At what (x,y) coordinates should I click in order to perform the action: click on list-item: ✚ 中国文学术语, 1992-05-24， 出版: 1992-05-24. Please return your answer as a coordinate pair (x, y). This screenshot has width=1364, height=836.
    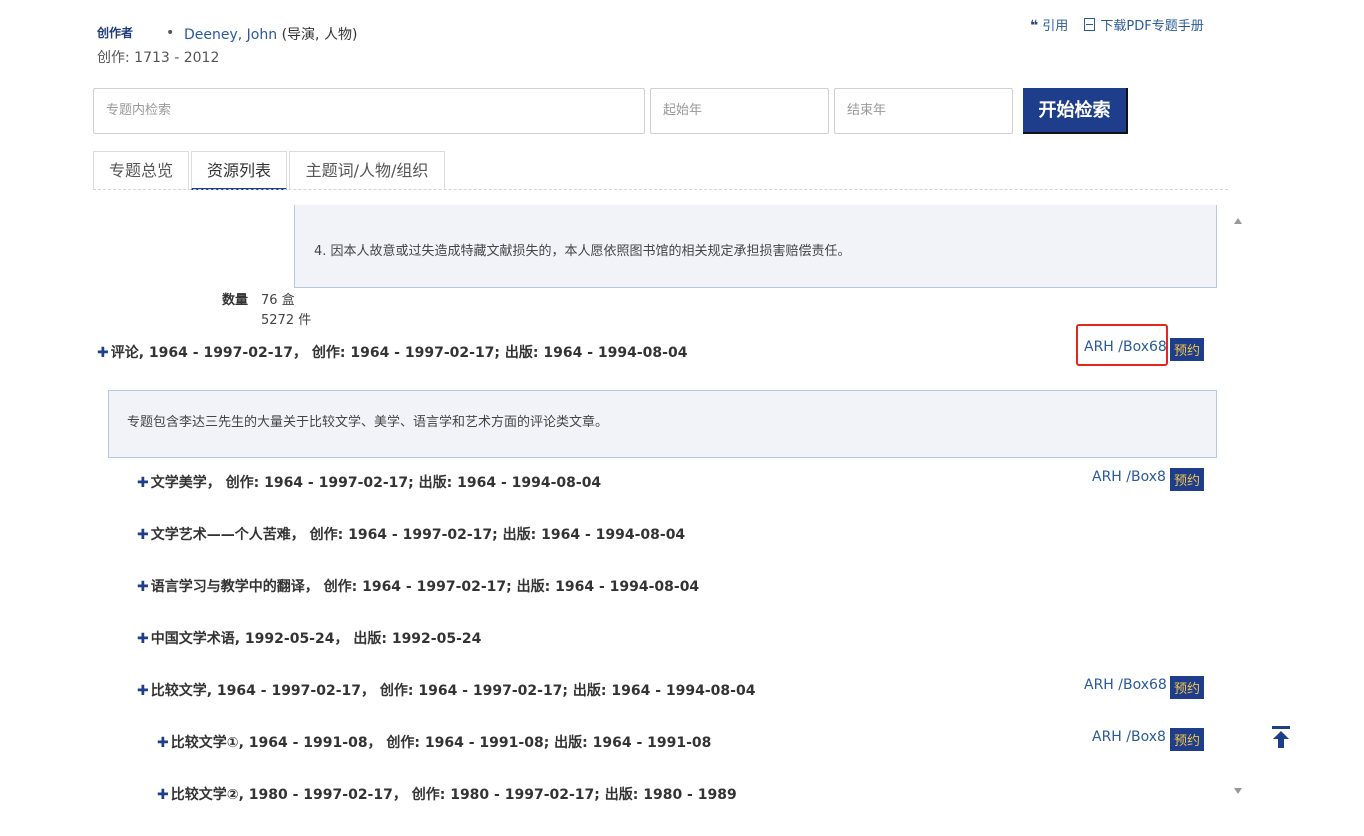
    Looking at the image, I should click on (309, 638).